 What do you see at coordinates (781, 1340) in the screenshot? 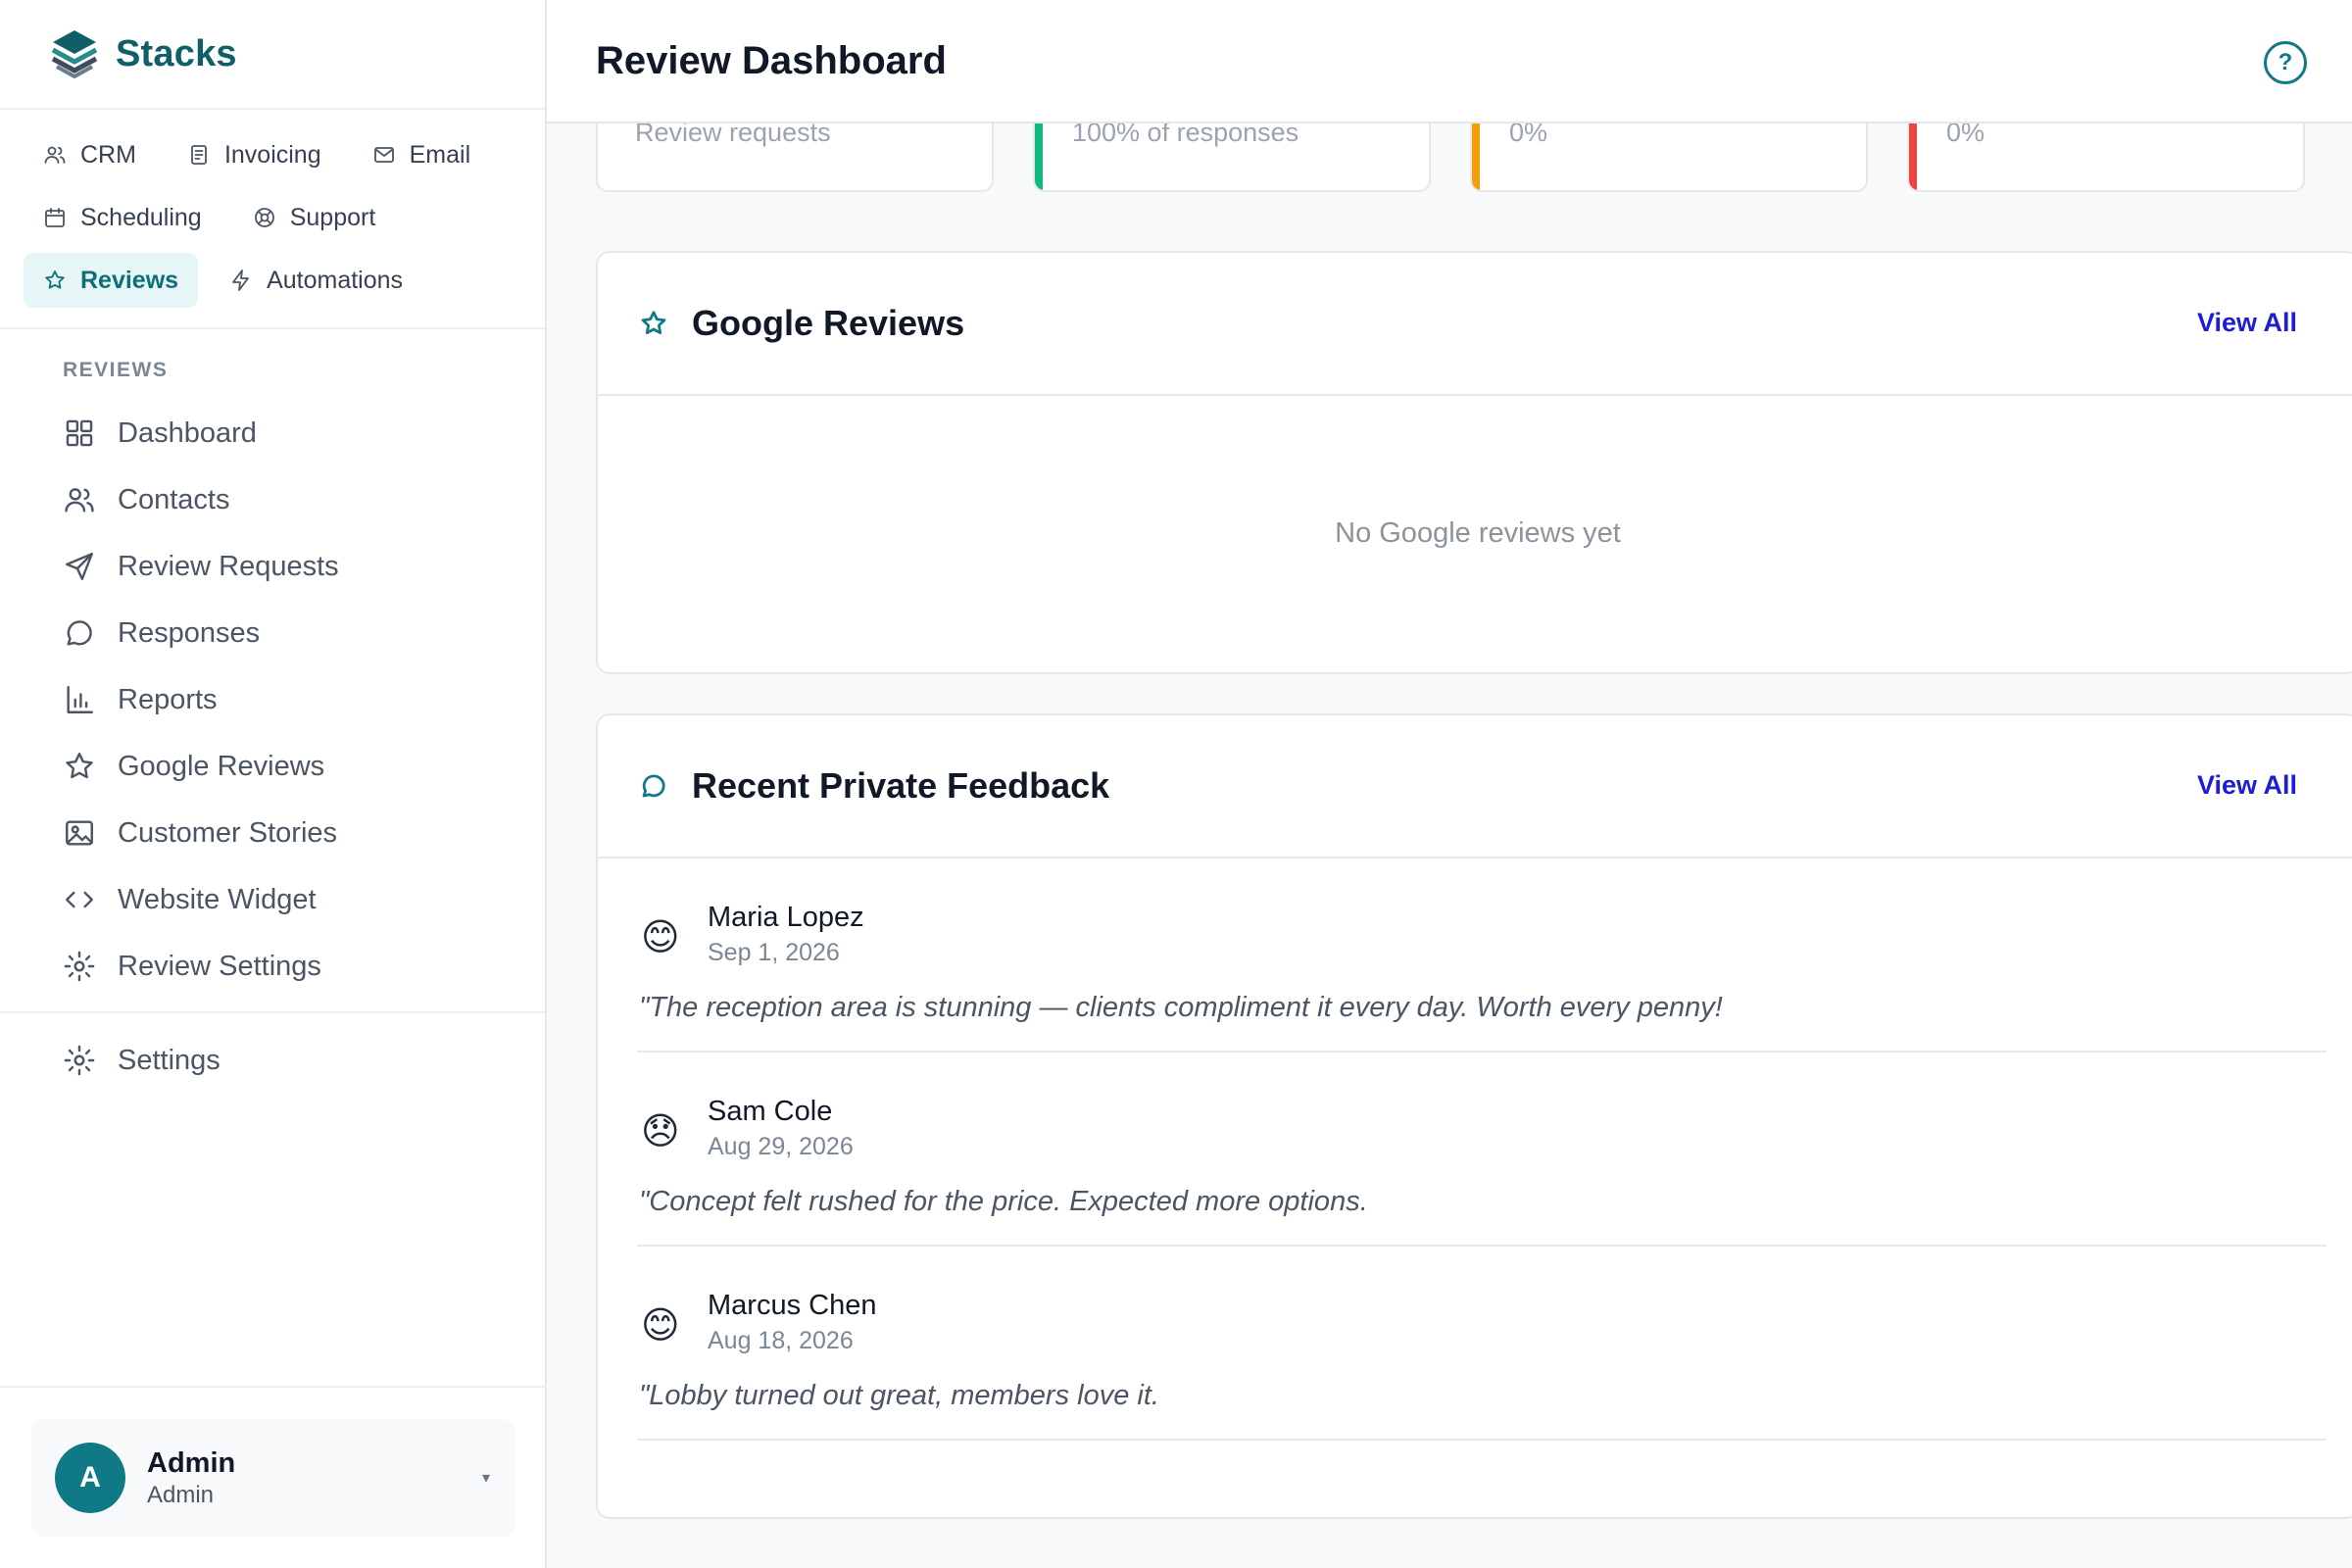
I see `feedback-date: Aug 18, 2026` at bounding box center [781, 1340].